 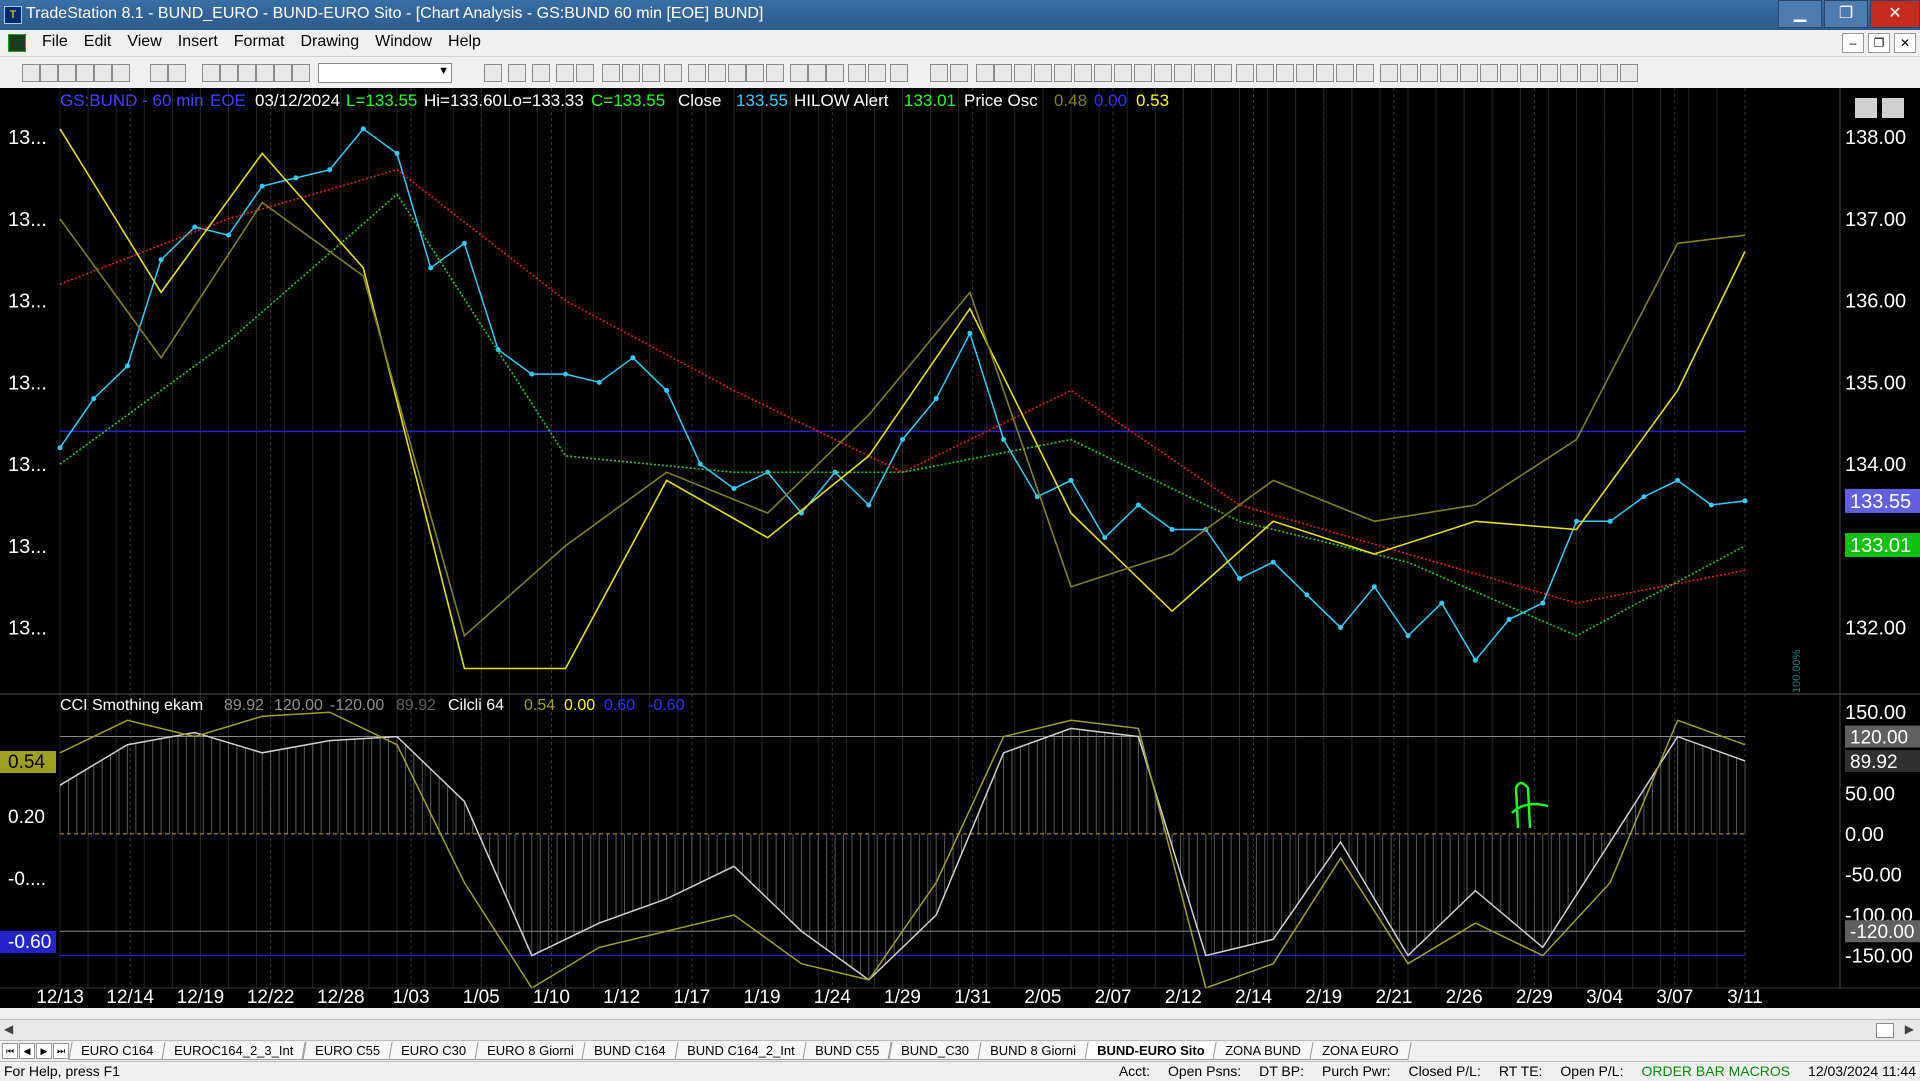 What do you see at coordinates (631, 73) in the screenshot?
I see `toolbar-tool-21-icon` at bounding box center [631, 73].